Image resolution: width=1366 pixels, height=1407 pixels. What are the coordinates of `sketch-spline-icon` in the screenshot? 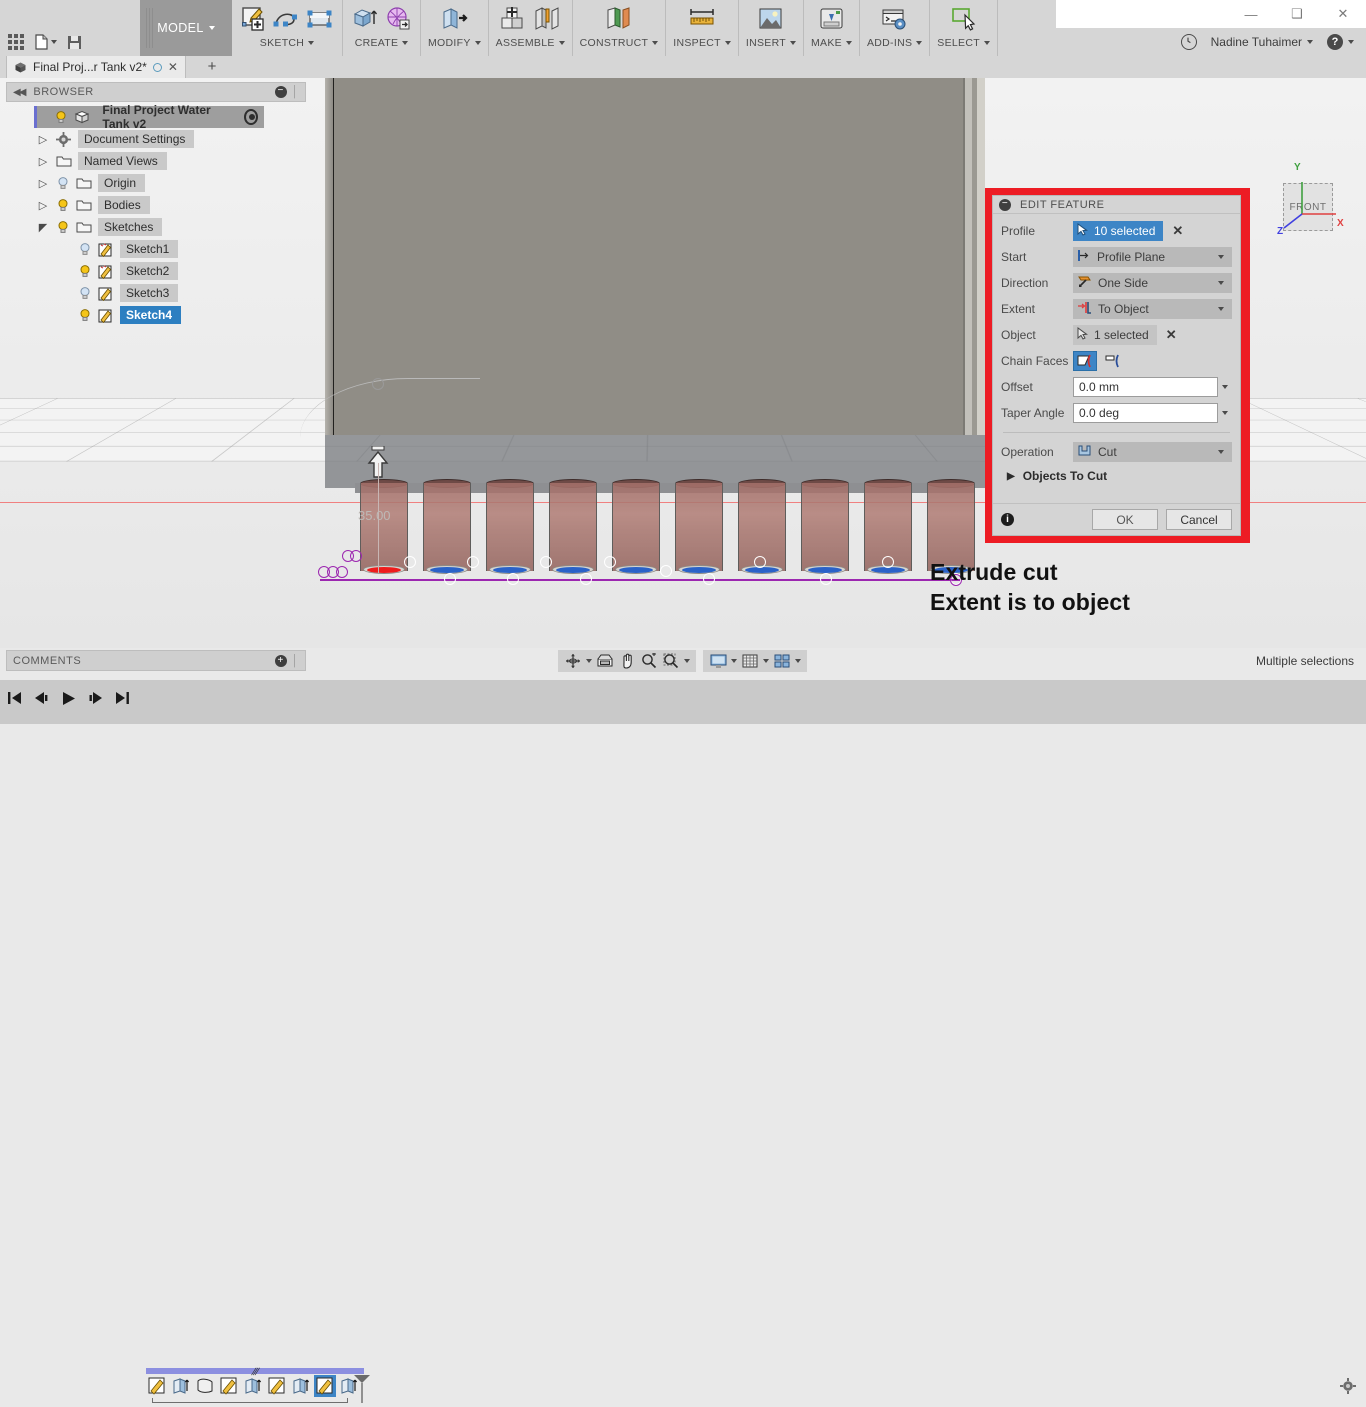 It's located at (287, 19).